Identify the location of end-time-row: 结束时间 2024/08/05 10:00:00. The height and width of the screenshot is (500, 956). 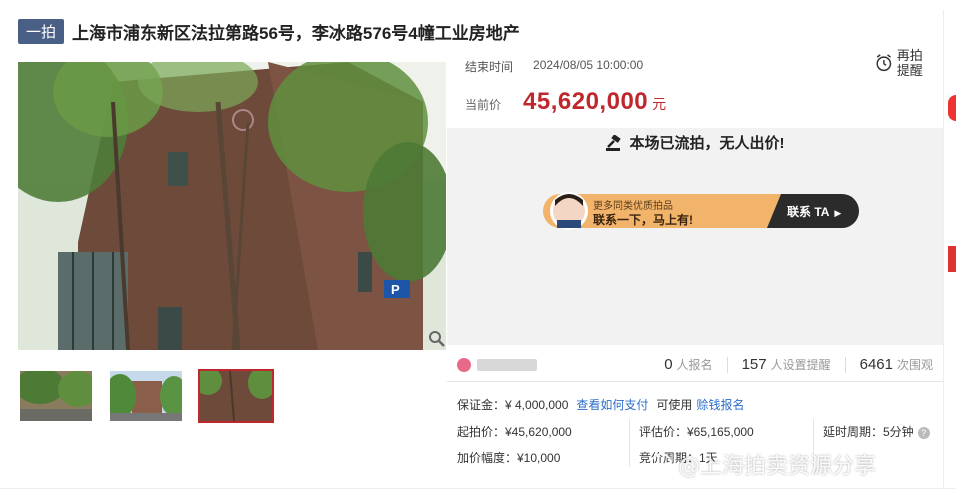
(554, 66).